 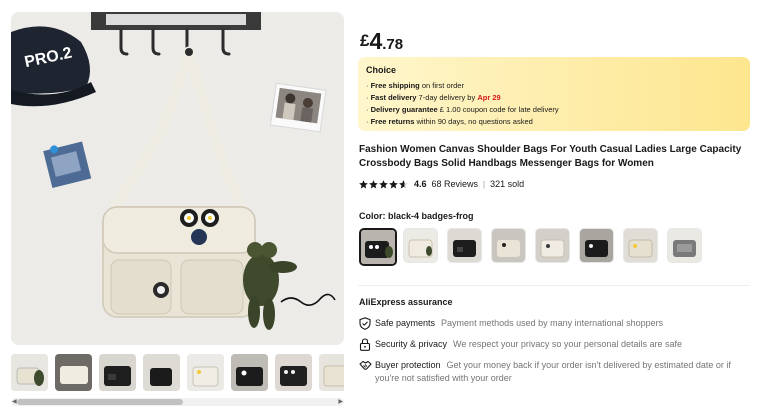 What do you see at coordinates (408, 365) in the screenshot?
I see `assurance-label: Buyer protection` at bounding box center [408, 365].